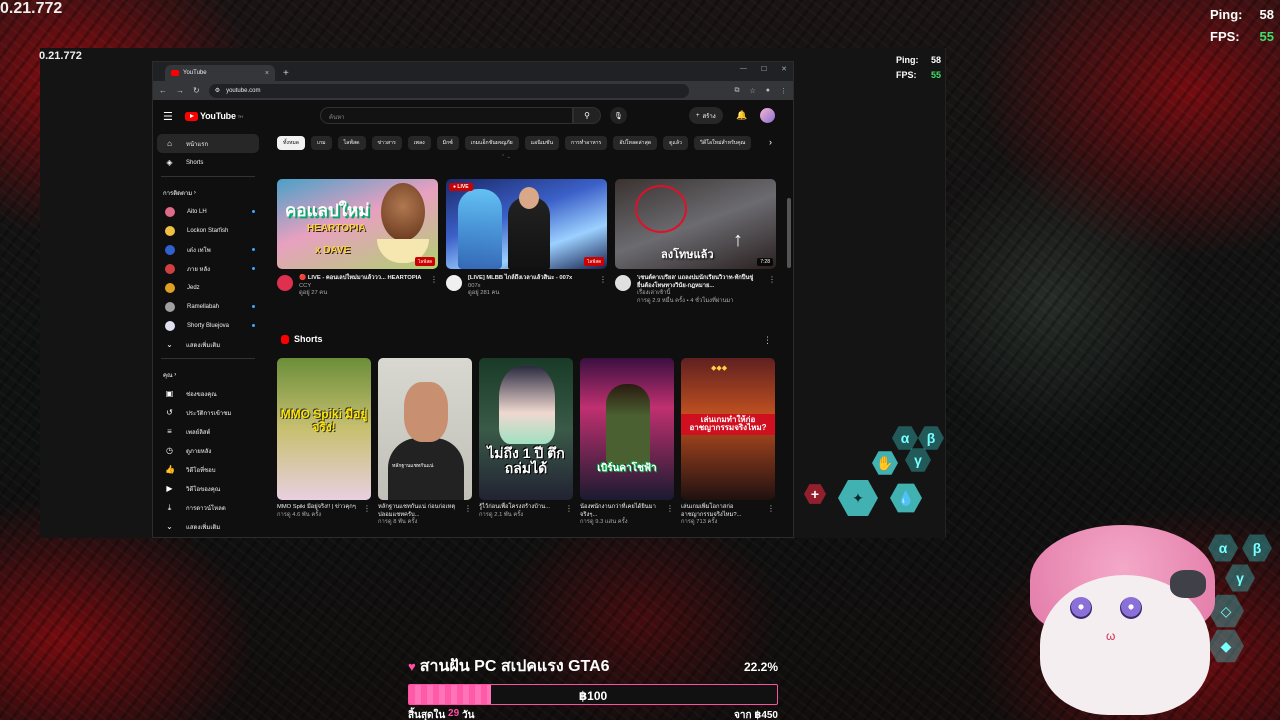 This screenshot has height=720, width=1280. Describe the element at coordinates (728, 429) in the screenshot. I see `short-thumbnail: ◆◆◆ เล่นเกมทำให้ก่ออาชญากรรมจริงไหม?` at that location.